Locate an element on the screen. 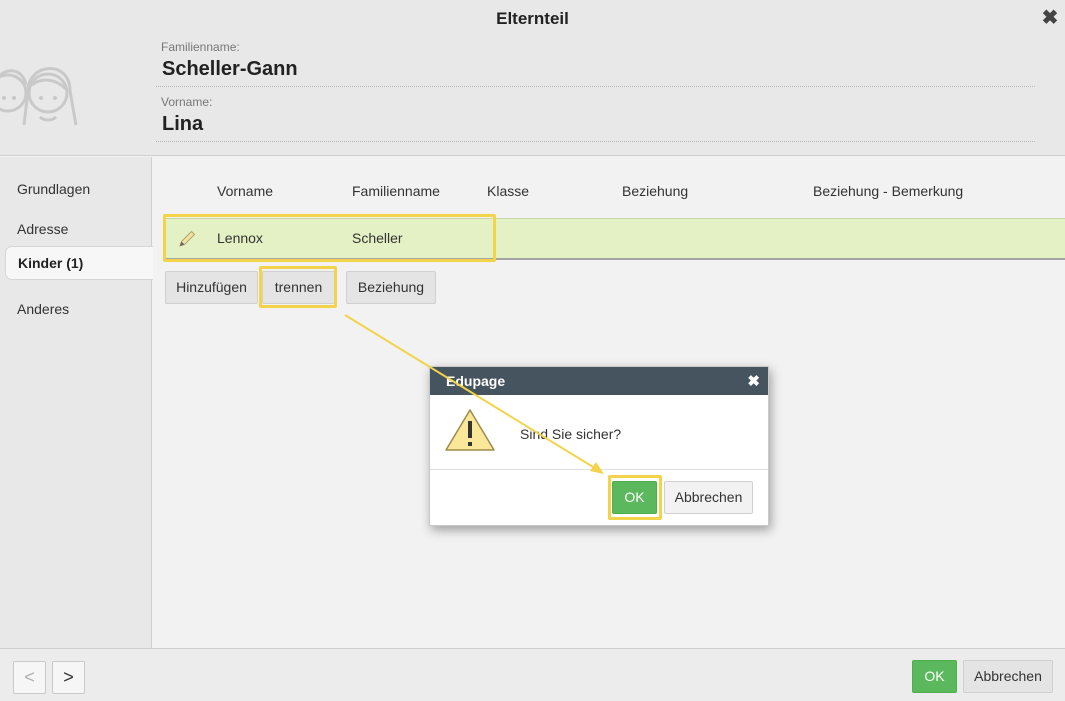 The height and width of the screenshot is (701, 1065). dialog-title-bar: Edupage ✖ is located at coordinates (599, 381).